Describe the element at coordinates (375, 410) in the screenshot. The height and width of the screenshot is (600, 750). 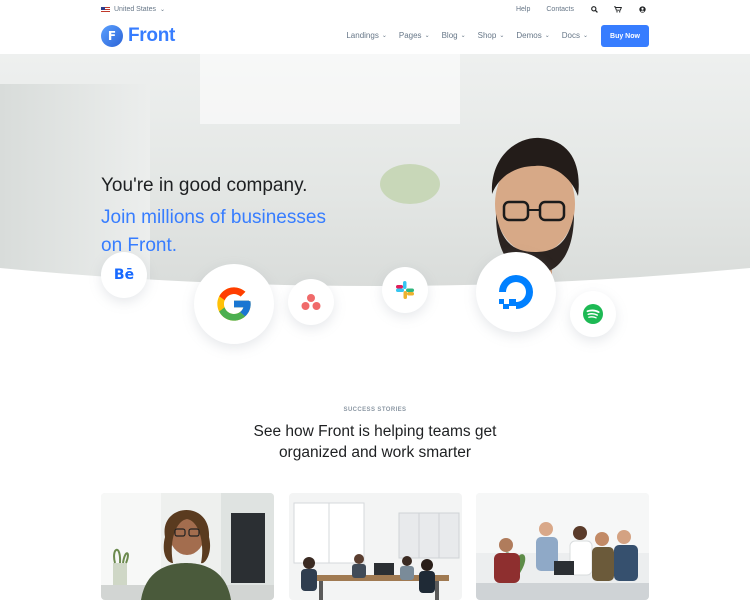
I see `section-eyebrow: SUCCESS STORIES` at that location.